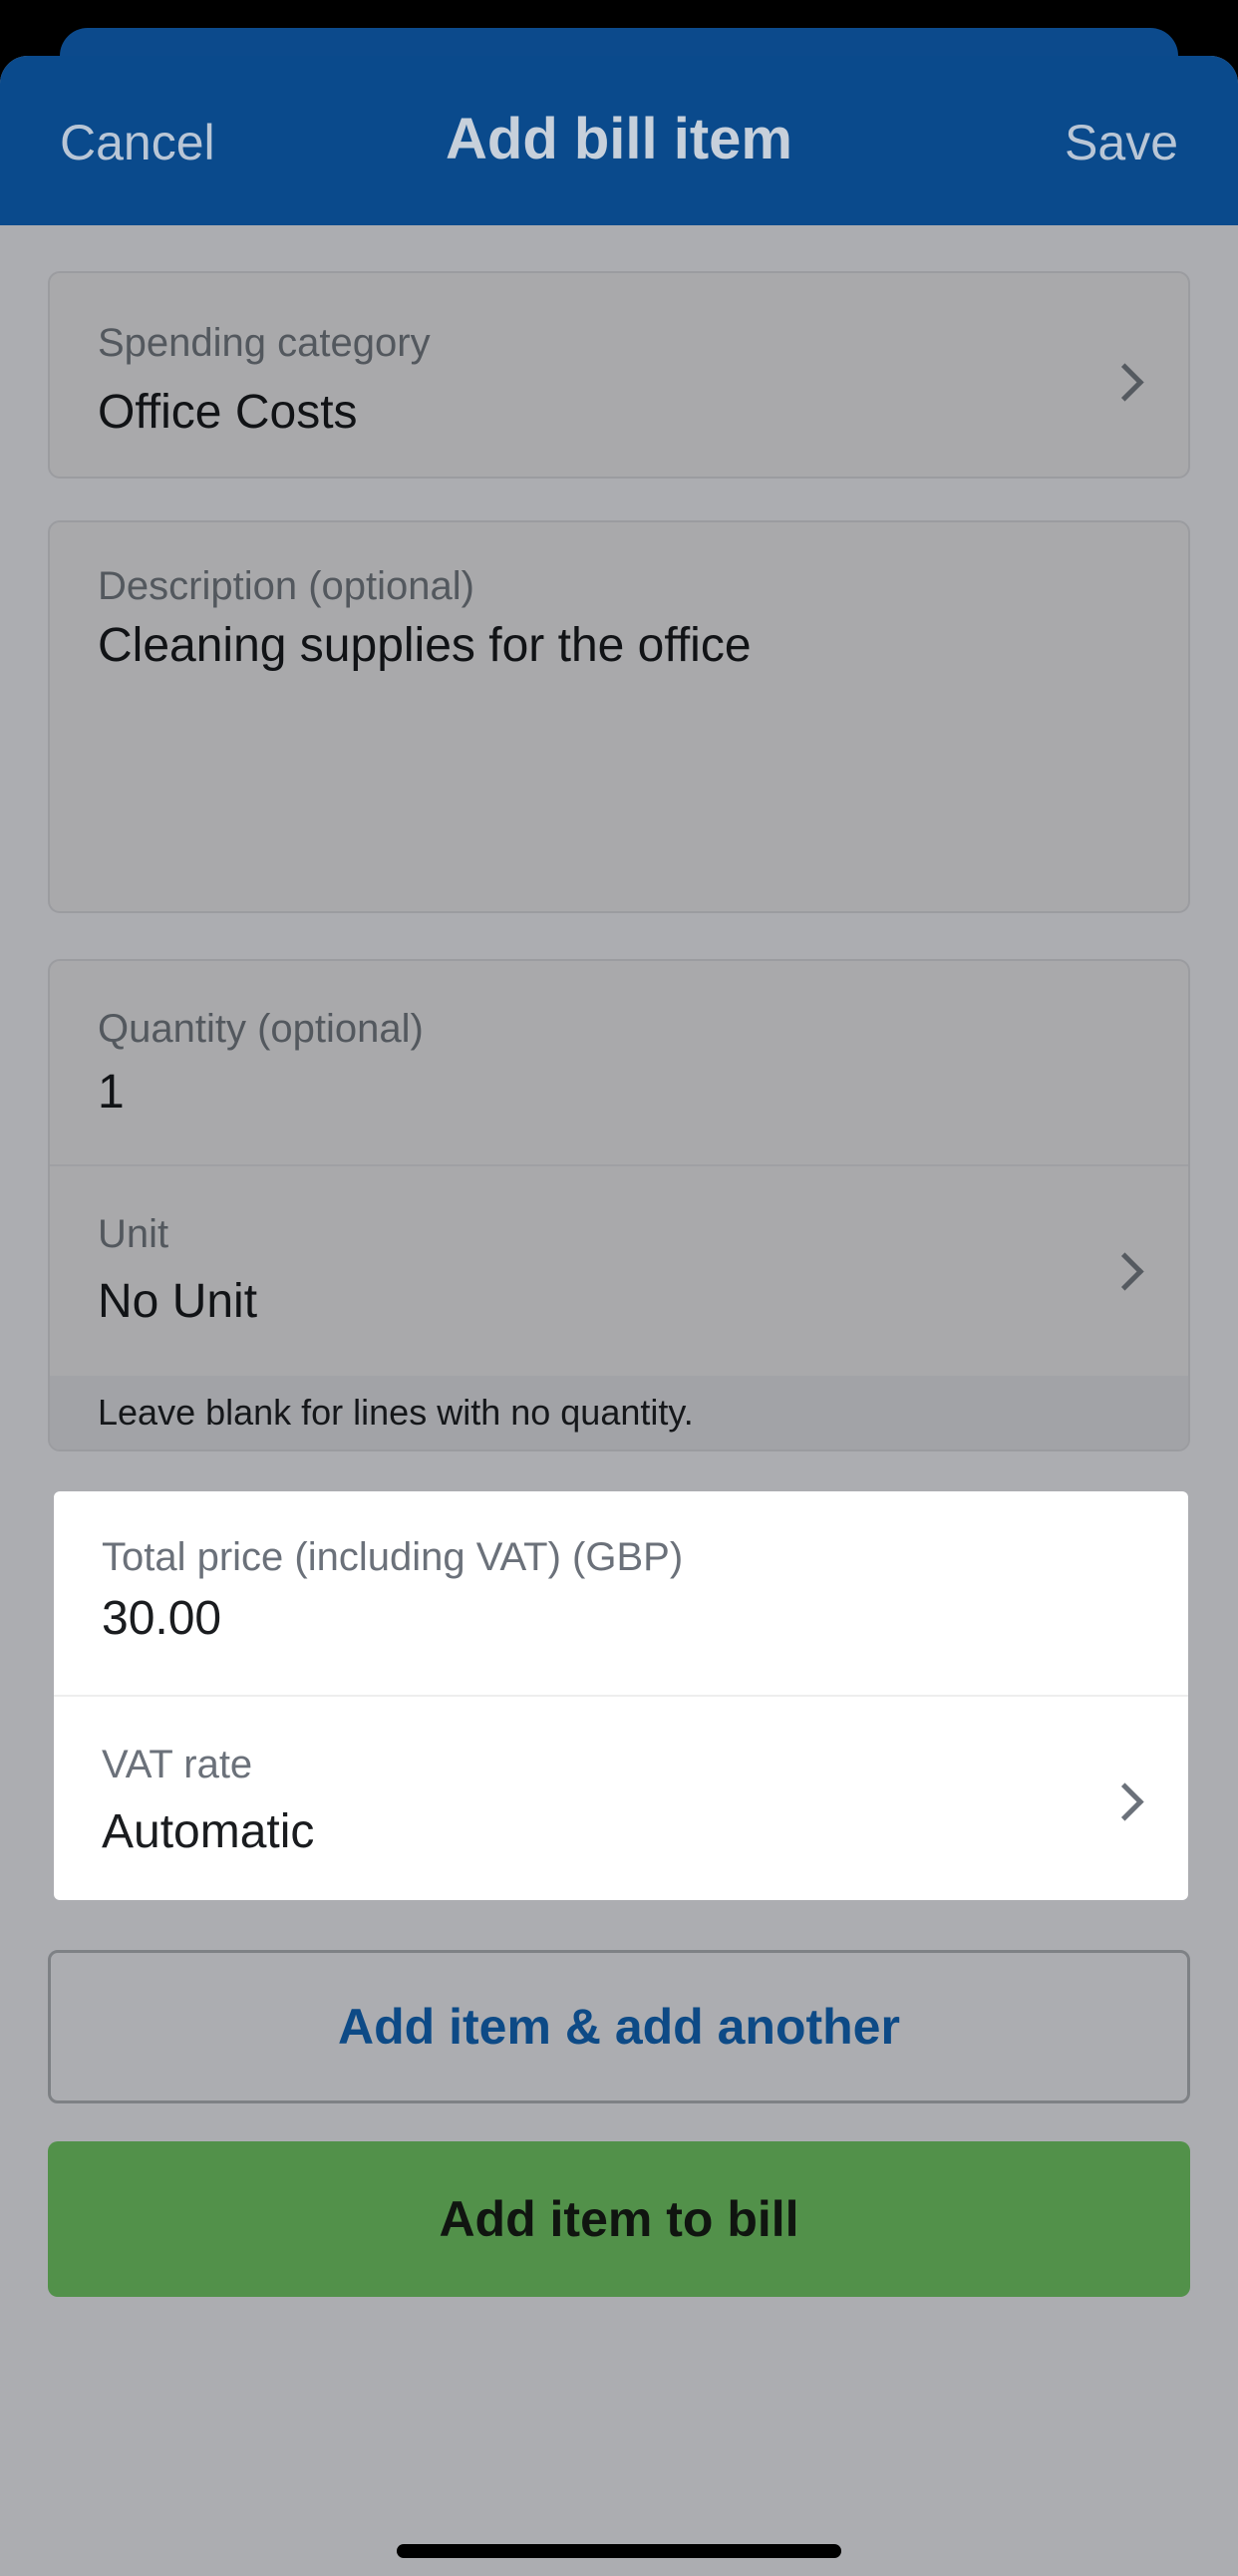 This screenshot has height=2576, width=1238. What do you see at coordinates (178, 1301) in the screenshot?
I see `unit-value: No Unit` at bounding box center [178, 1301].